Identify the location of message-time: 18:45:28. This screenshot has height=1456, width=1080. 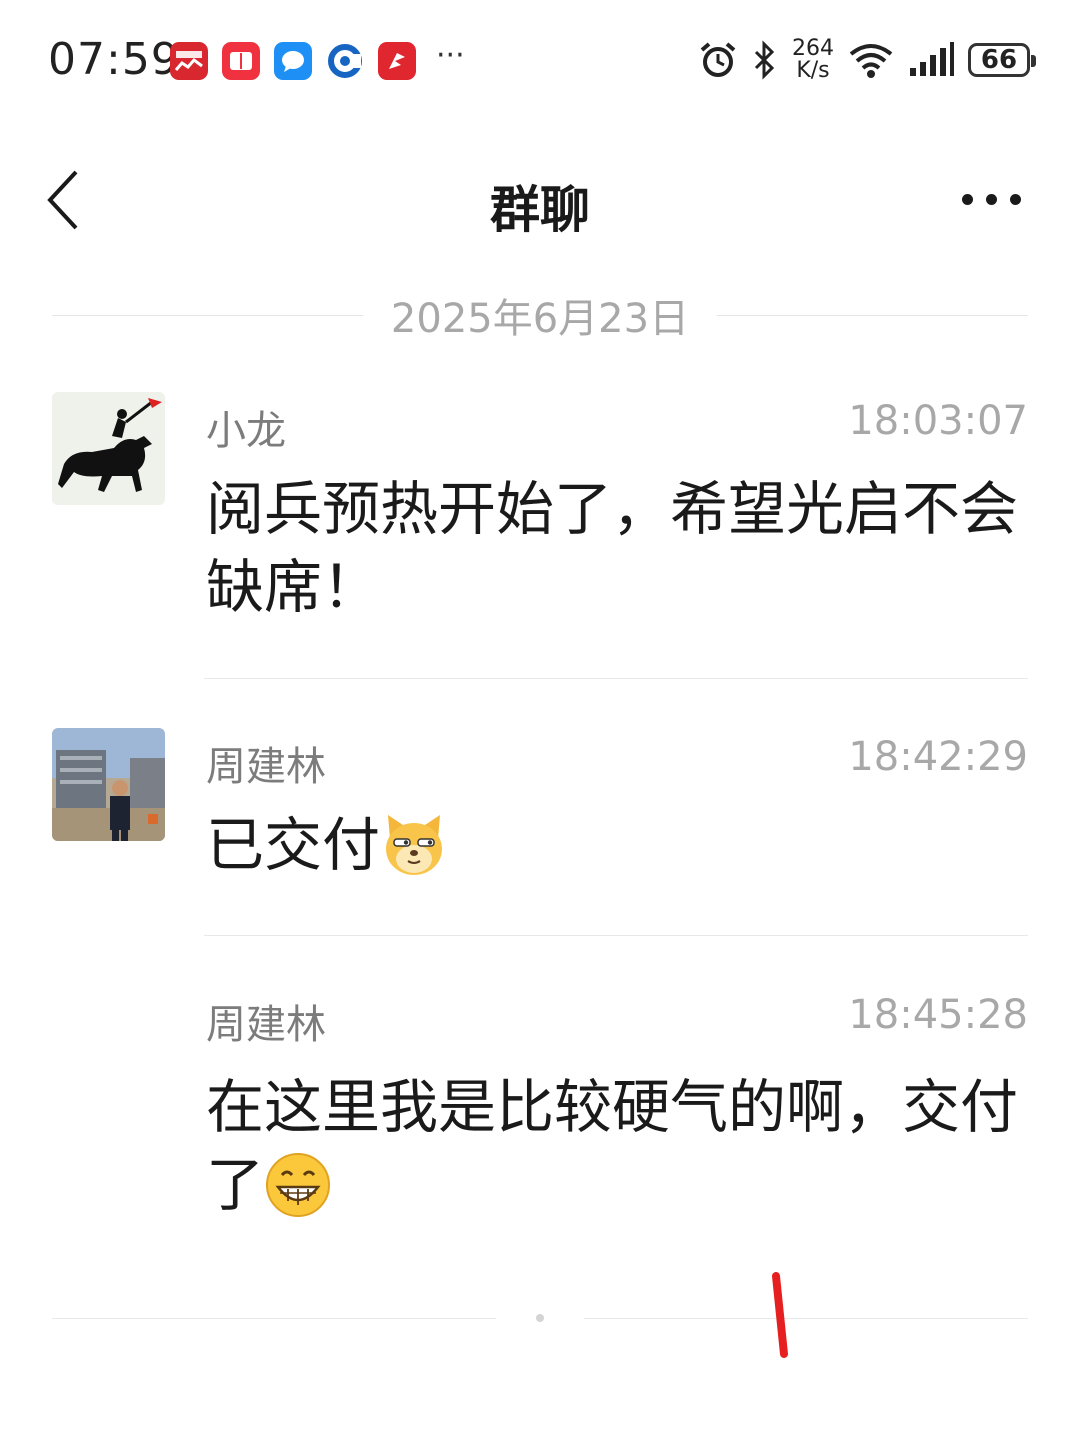
(938, 1015).